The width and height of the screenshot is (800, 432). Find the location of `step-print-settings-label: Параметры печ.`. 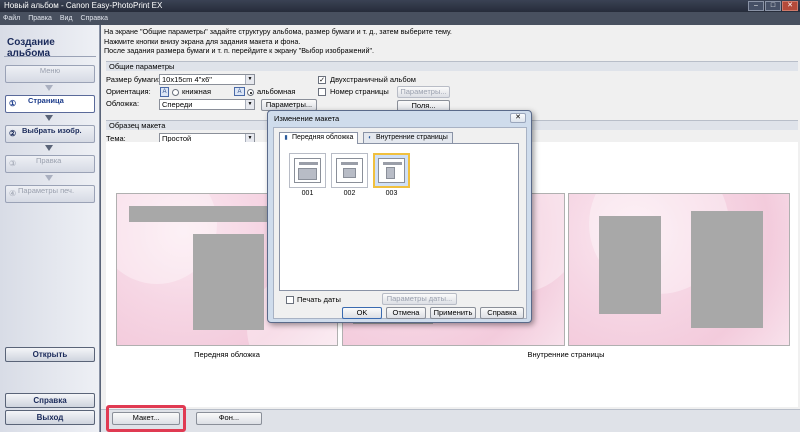

step-print-settings-label: Параметры печ. is located at coordinates (46, 190).